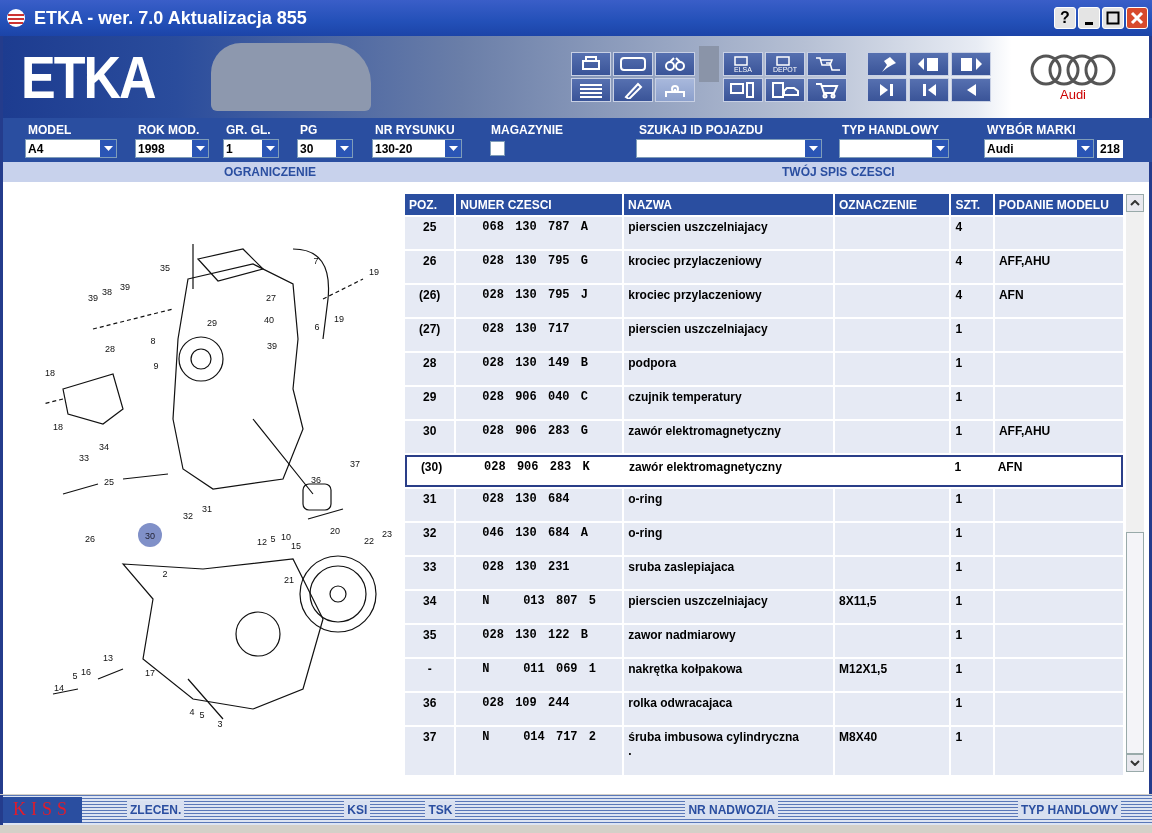 The height and width of the screenshot is (833, 1152). Describe the element at coordinates (764, 675) in the screenshot. I see `table-row: - N 011 069 1 nakrętka kołpakowa M12X1,5 1` at that location.